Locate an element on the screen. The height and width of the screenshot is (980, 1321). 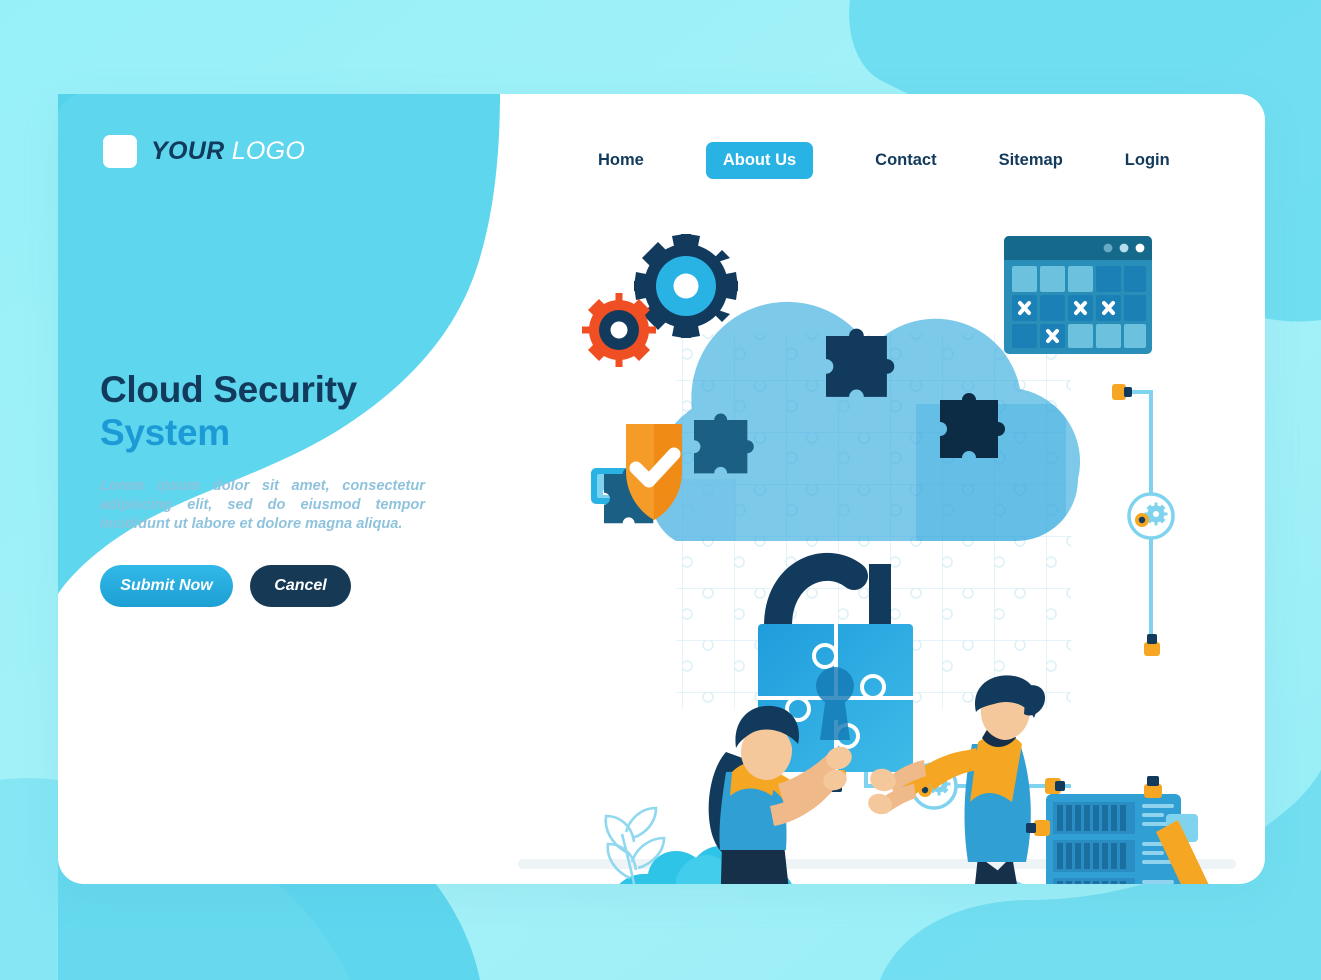
gear-small-icon is located at coordinates (619, 330).